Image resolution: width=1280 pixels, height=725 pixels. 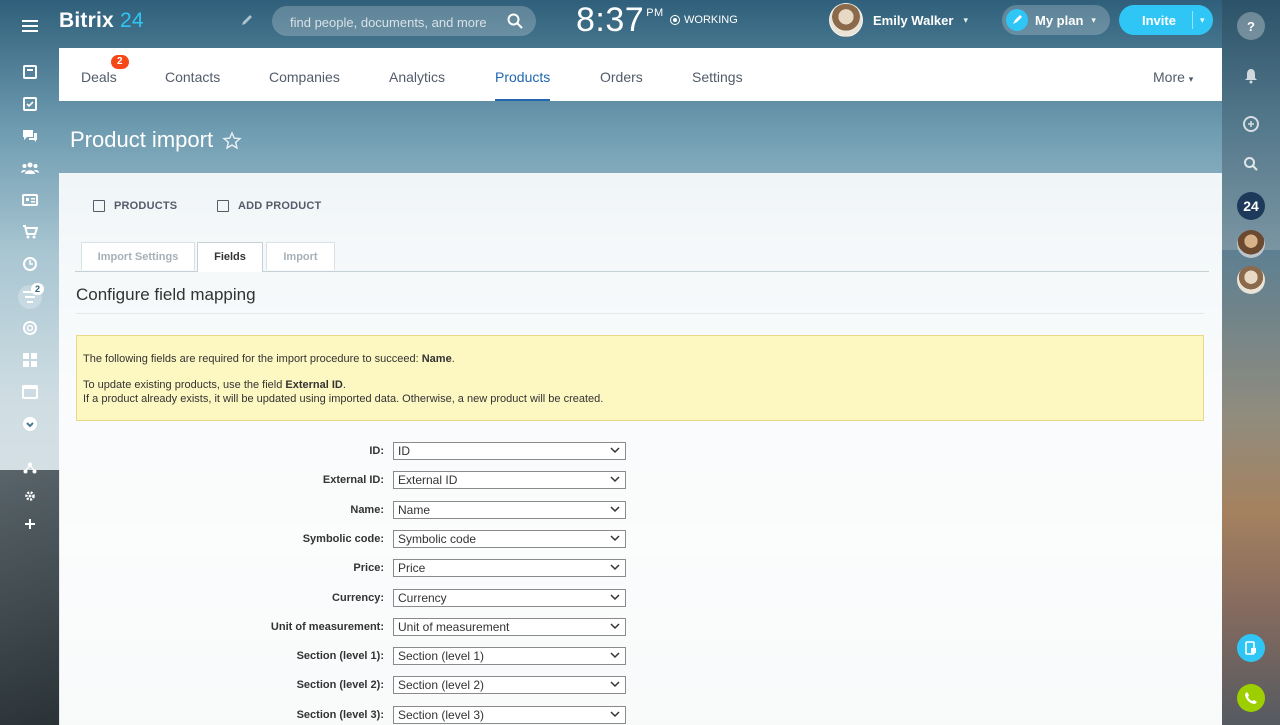 I want to click on clock-display: 8:37 PM, so click(x=620, y=20).